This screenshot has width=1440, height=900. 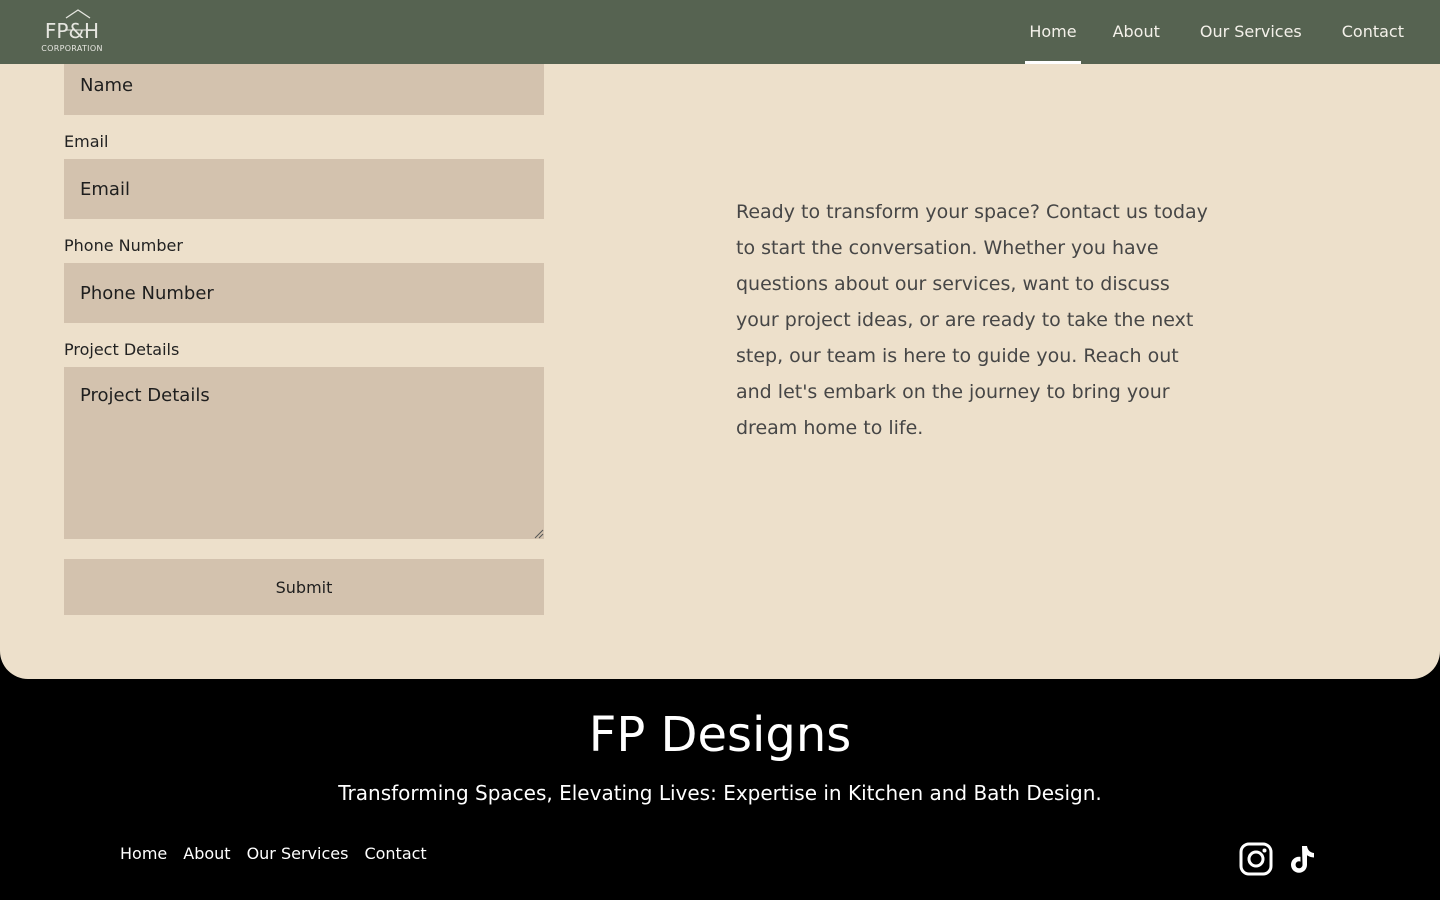 I want to click on tiktok-icon, so click(x=1304, y=859).